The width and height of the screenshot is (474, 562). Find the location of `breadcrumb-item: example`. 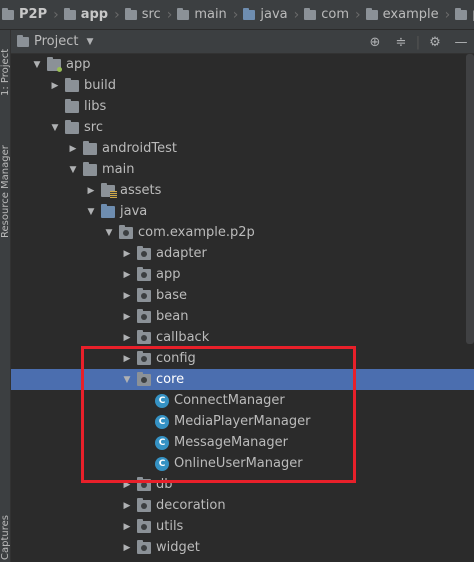

breadcrumb-item: example is located at coordinates (402, 14).